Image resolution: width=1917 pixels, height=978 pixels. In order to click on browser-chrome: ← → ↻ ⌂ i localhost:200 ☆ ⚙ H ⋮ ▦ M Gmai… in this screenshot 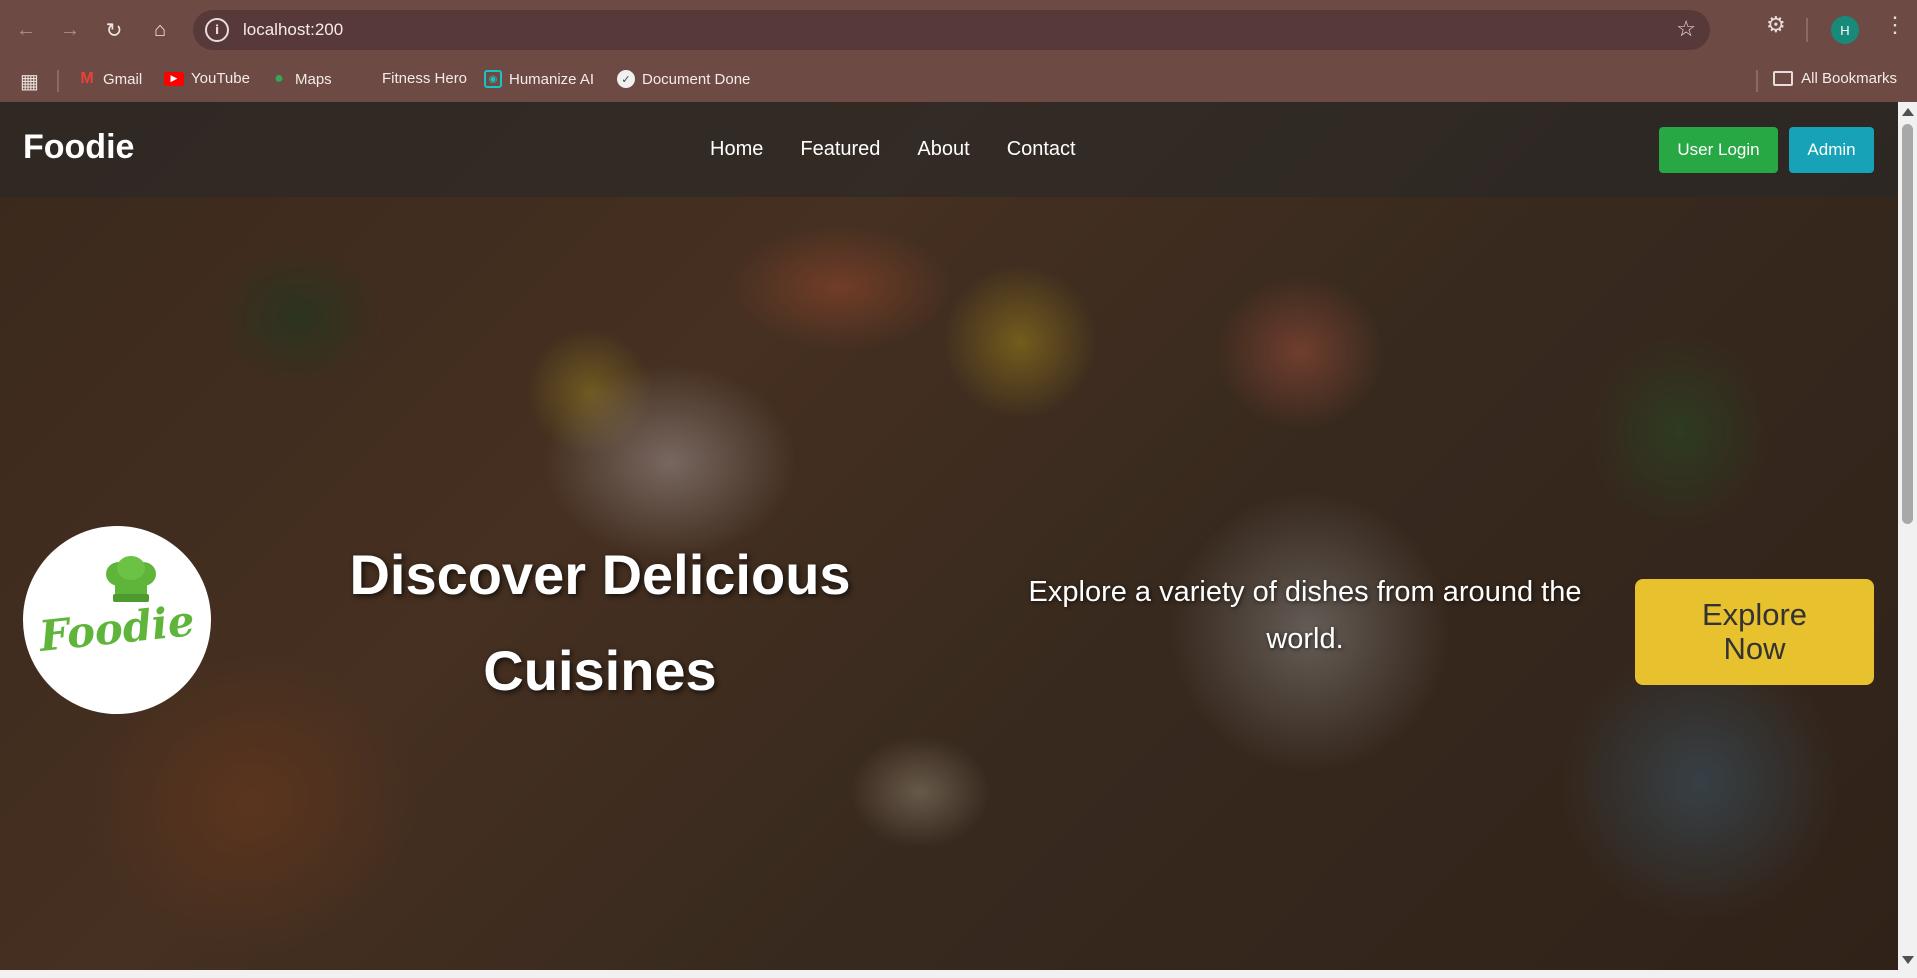, I will do `click(958, 51)`.